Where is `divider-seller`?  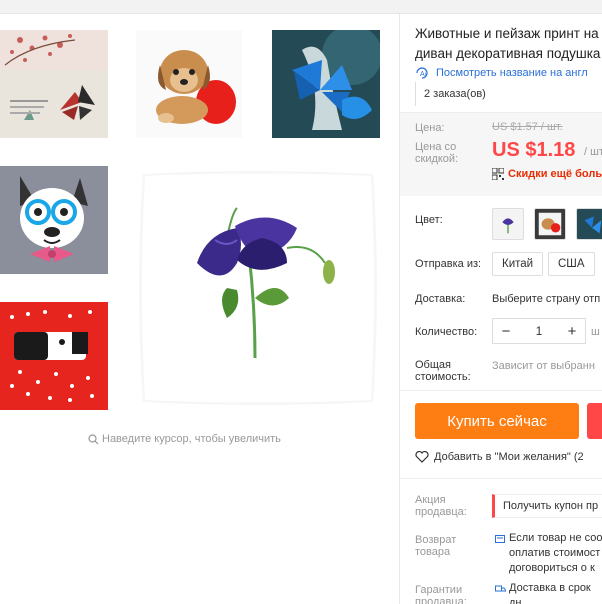 divider-seller is located at coordinates (501, 478).